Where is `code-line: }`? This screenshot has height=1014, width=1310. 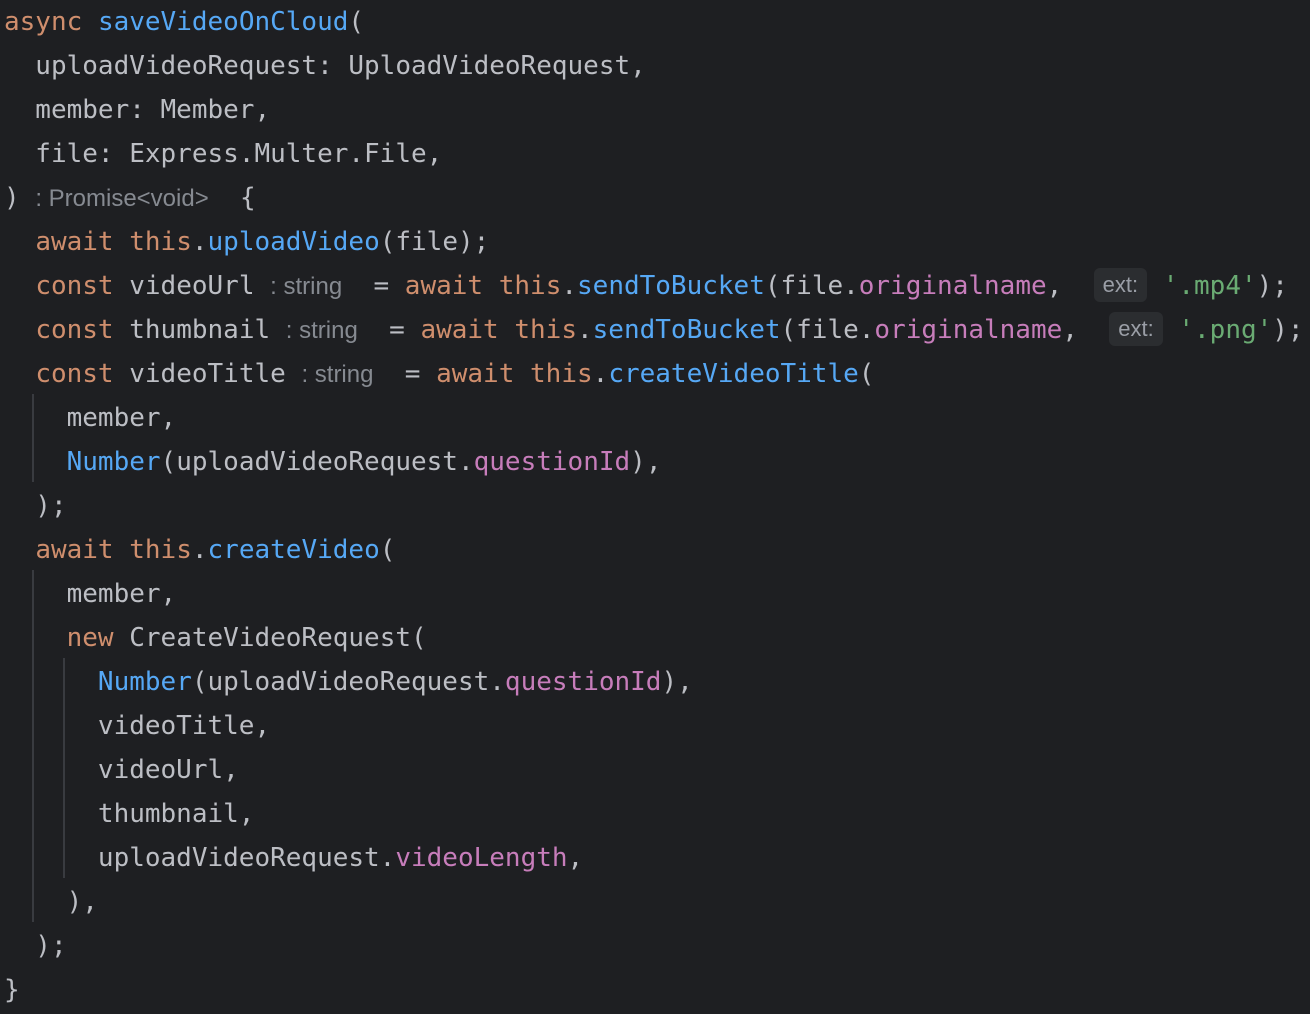 code-line: } is located at coordinates (12, 990).